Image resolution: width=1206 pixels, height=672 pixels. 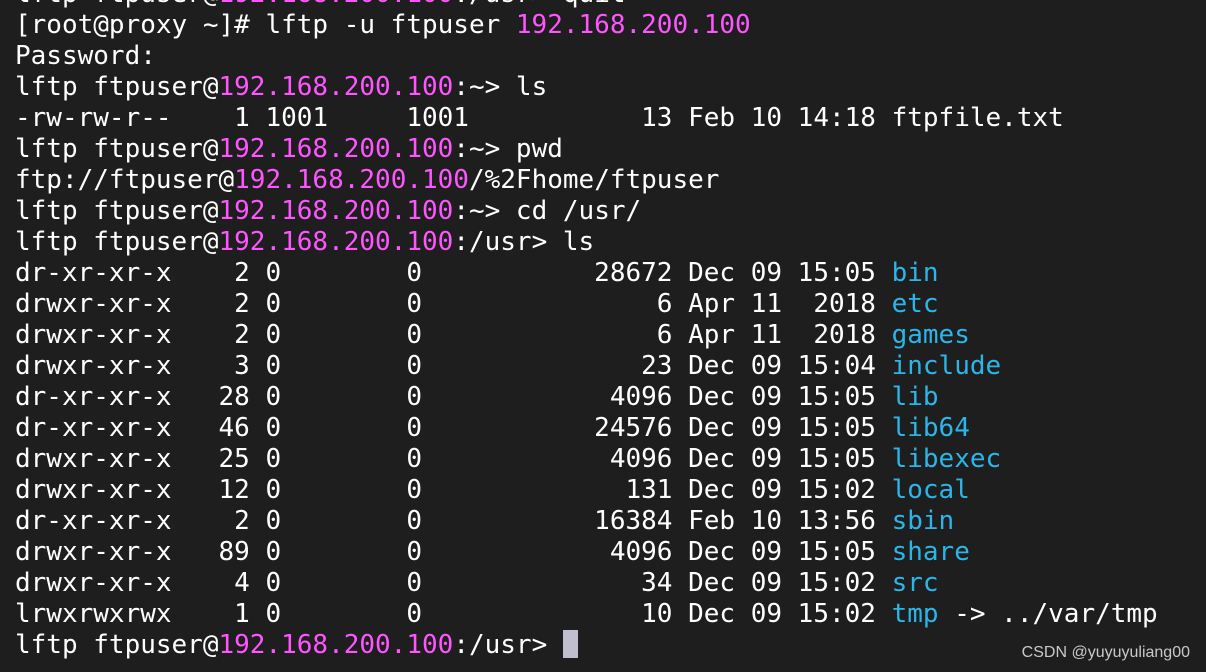 I want to click on terminal-line: lftp ftpuser@192.168.200.100:~> cd /usr/, so click(x=586, y=211).